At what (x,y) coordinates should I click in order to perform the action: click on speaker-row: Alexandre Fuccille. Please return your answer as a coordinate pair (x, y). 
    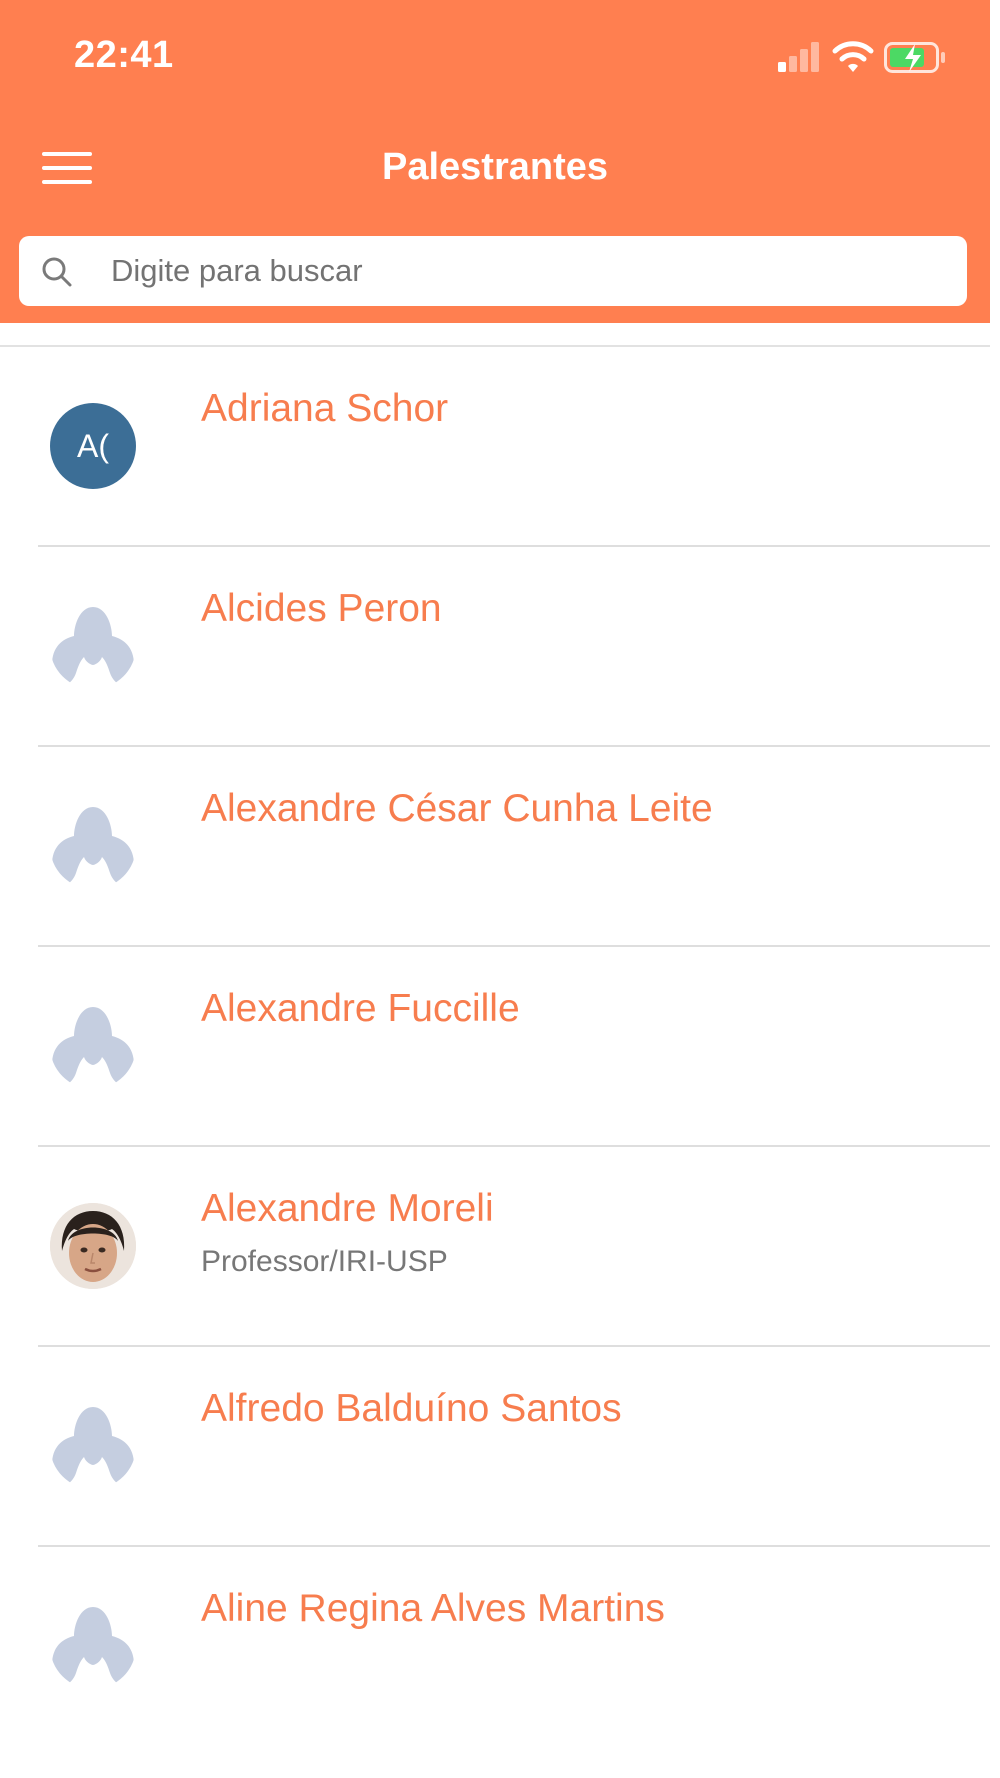
    Looking at the image, I should click on (495, 1047).